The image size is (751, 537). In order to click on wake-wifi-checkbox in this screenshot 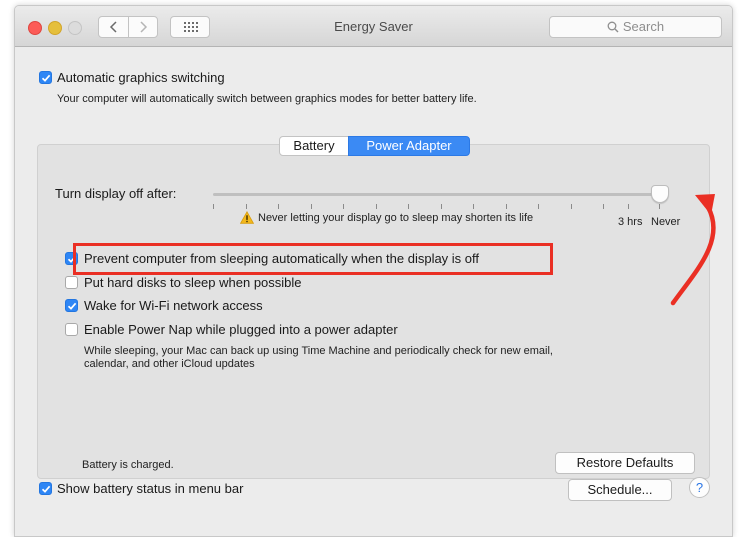, I will do `click(71, 305)`.